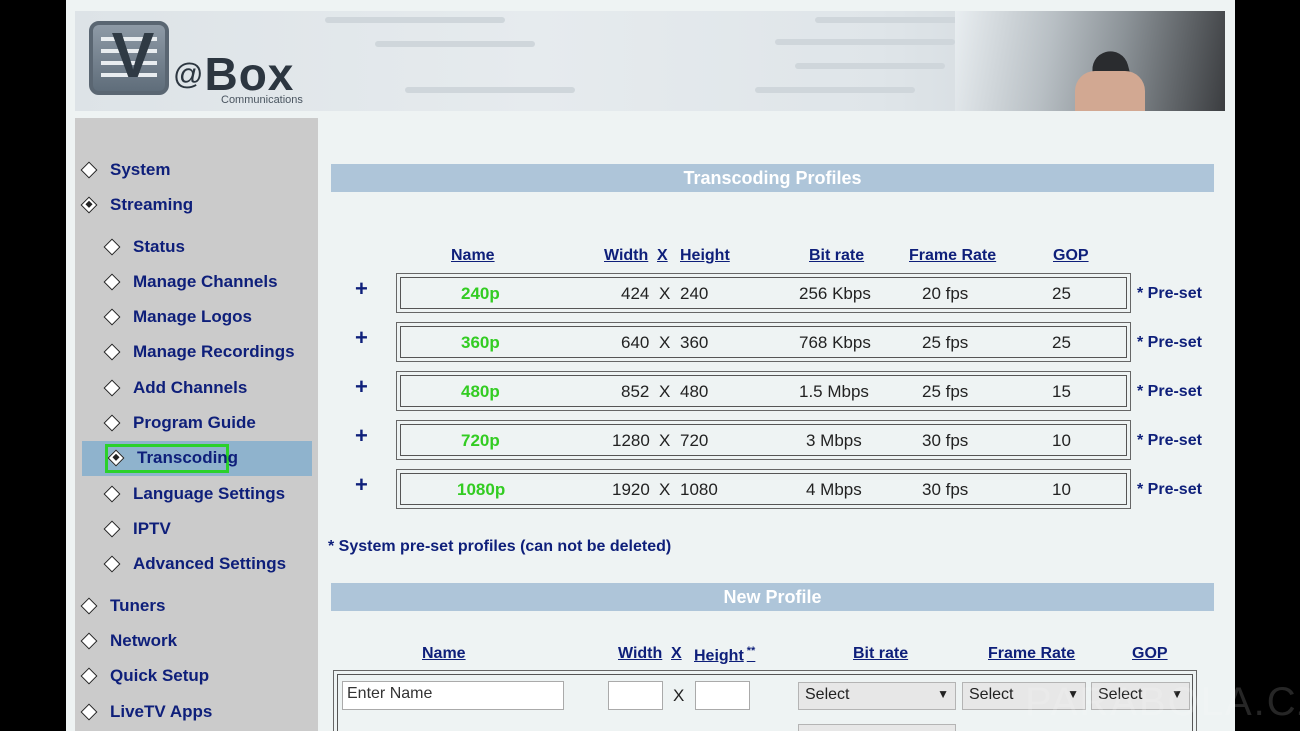 The width and height of the screenshot is (1300, 731). I want to click on profile-width: 1920, so click(631, 489).